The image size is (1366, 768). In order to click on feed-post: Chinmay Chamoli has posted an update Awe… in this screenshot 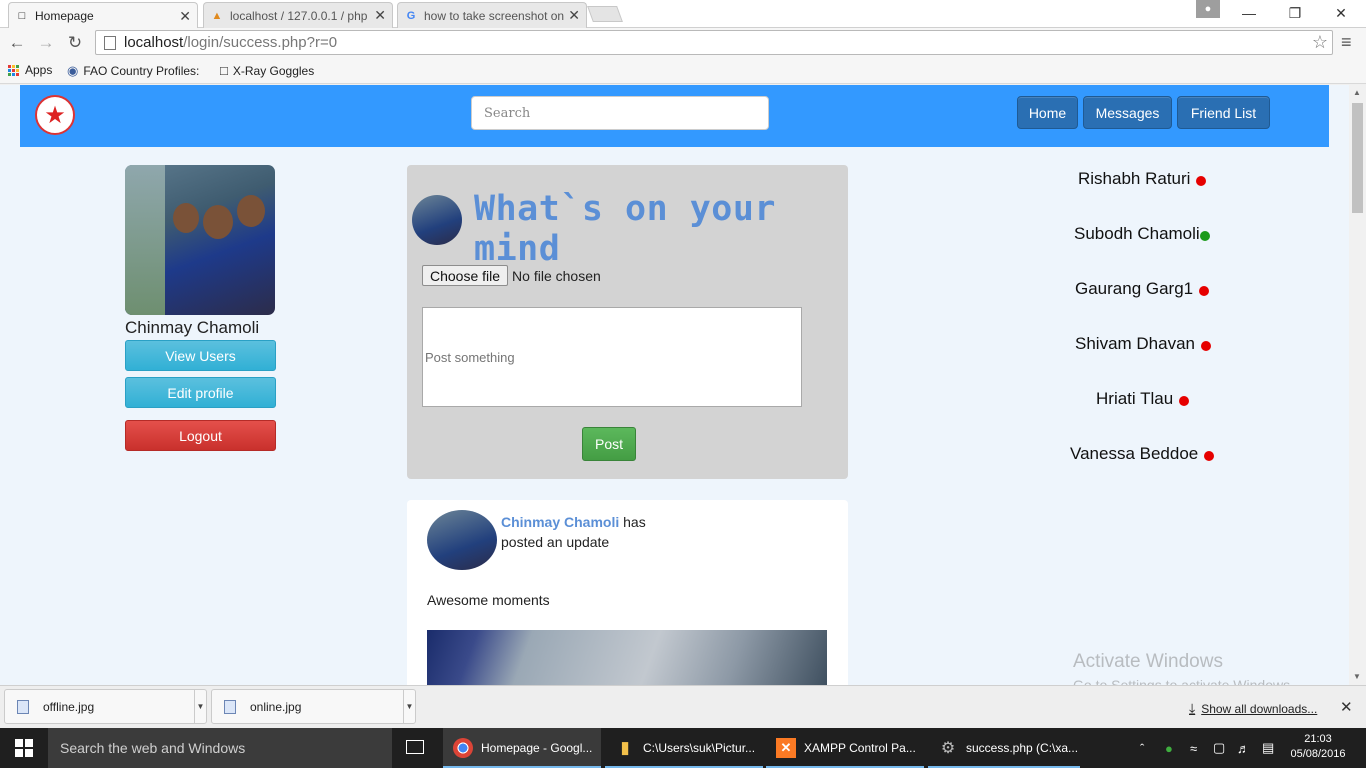, I will do `click(627, 592)`.